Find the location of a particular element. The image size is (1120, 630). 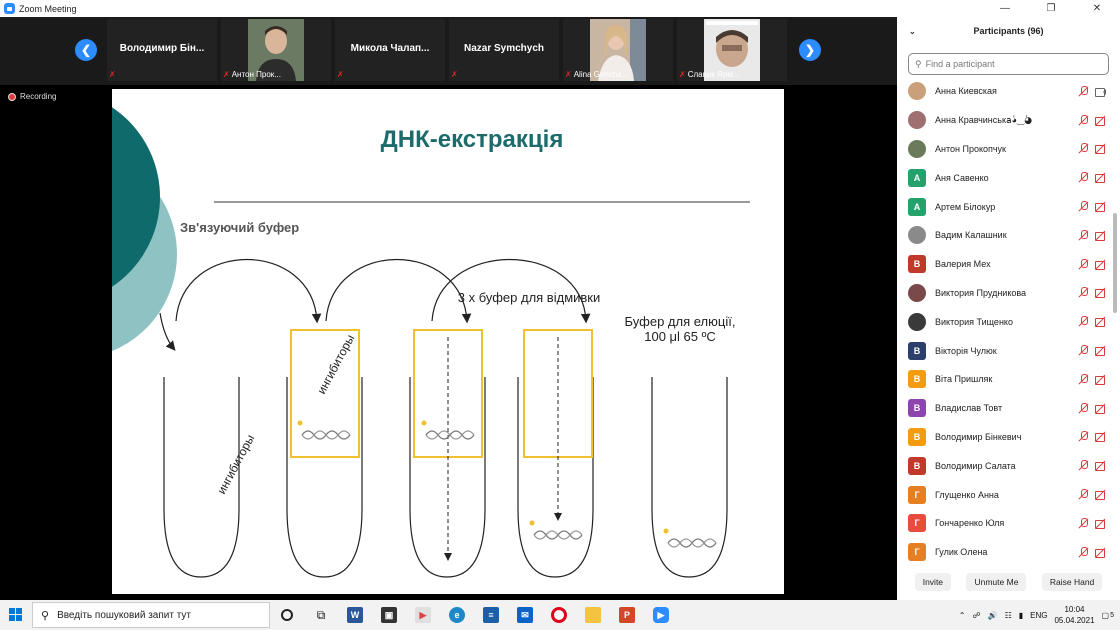

notification-count: 5 is located at coordinates (1112, 615).